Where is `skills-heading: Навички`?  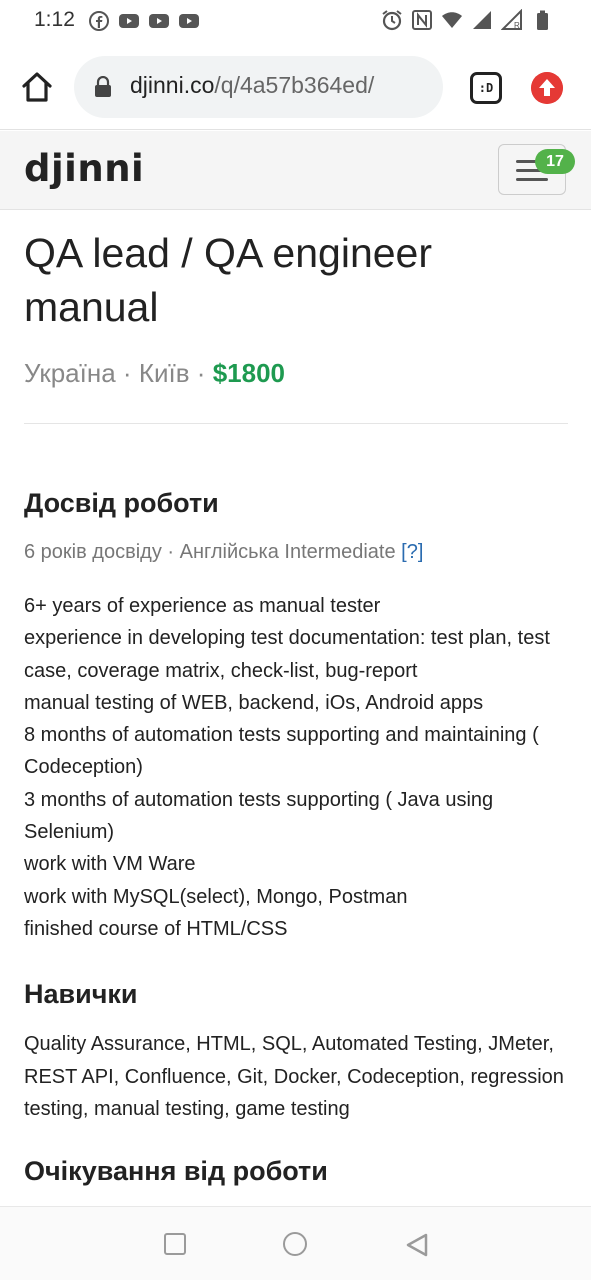 skills-heading: Навички is located at coordinates (81, 994).